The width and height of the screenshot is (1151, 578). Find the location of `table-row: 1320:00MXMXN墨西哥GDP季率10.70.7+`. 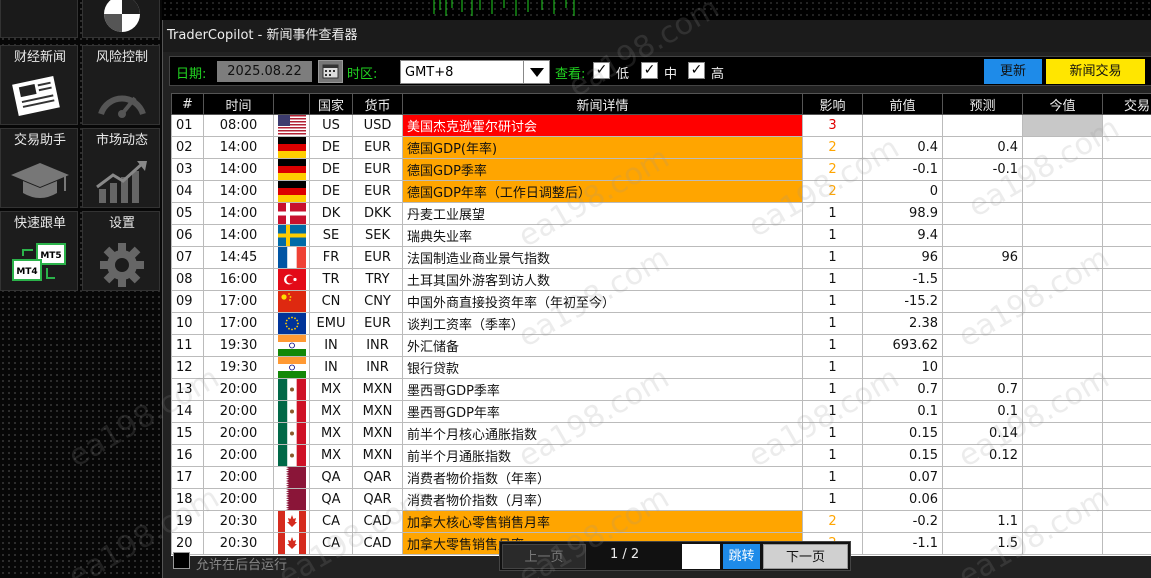

table-row: 1320:00MXMXN墨西哥GDP季率10.70.7+ is located at coordinates (661, 389).